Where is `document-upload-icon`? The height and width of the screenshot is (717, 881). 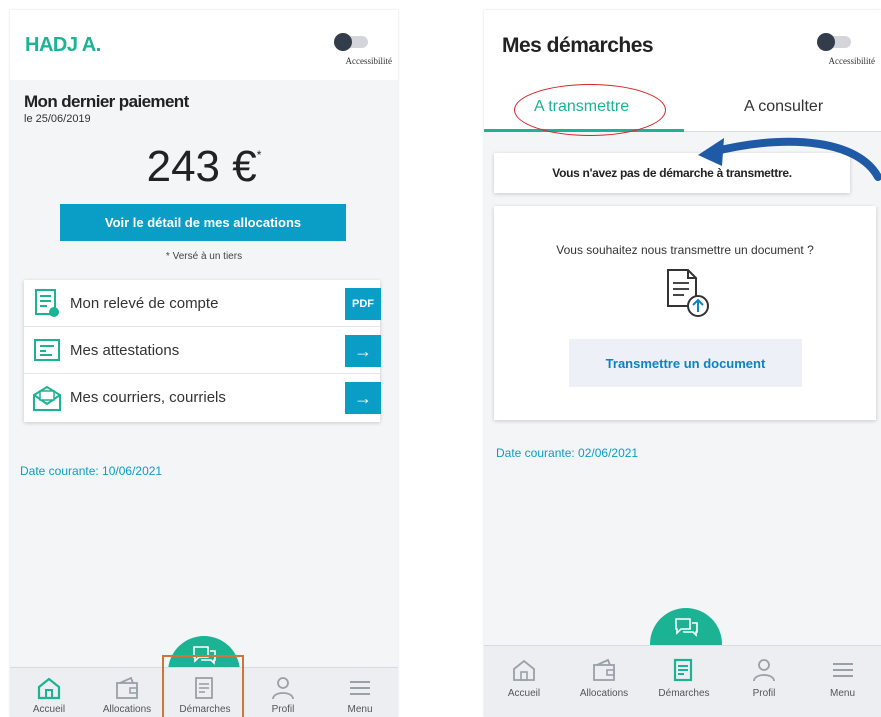
document-upload-icon is located at coordinates (688, 293).